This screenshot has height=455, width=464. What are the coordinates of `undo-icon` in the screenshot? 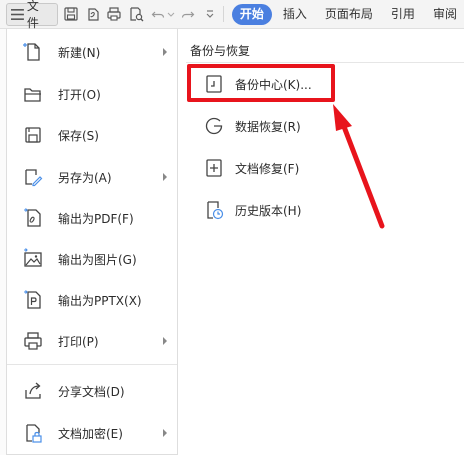 It's located at (158, 14).